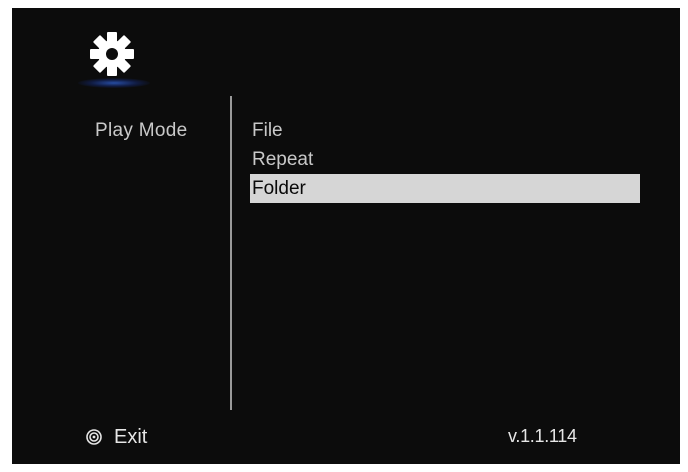  Describe the element at coordinates (445, 188) in the screenshot. I see `option-folder: Folder` at that location.